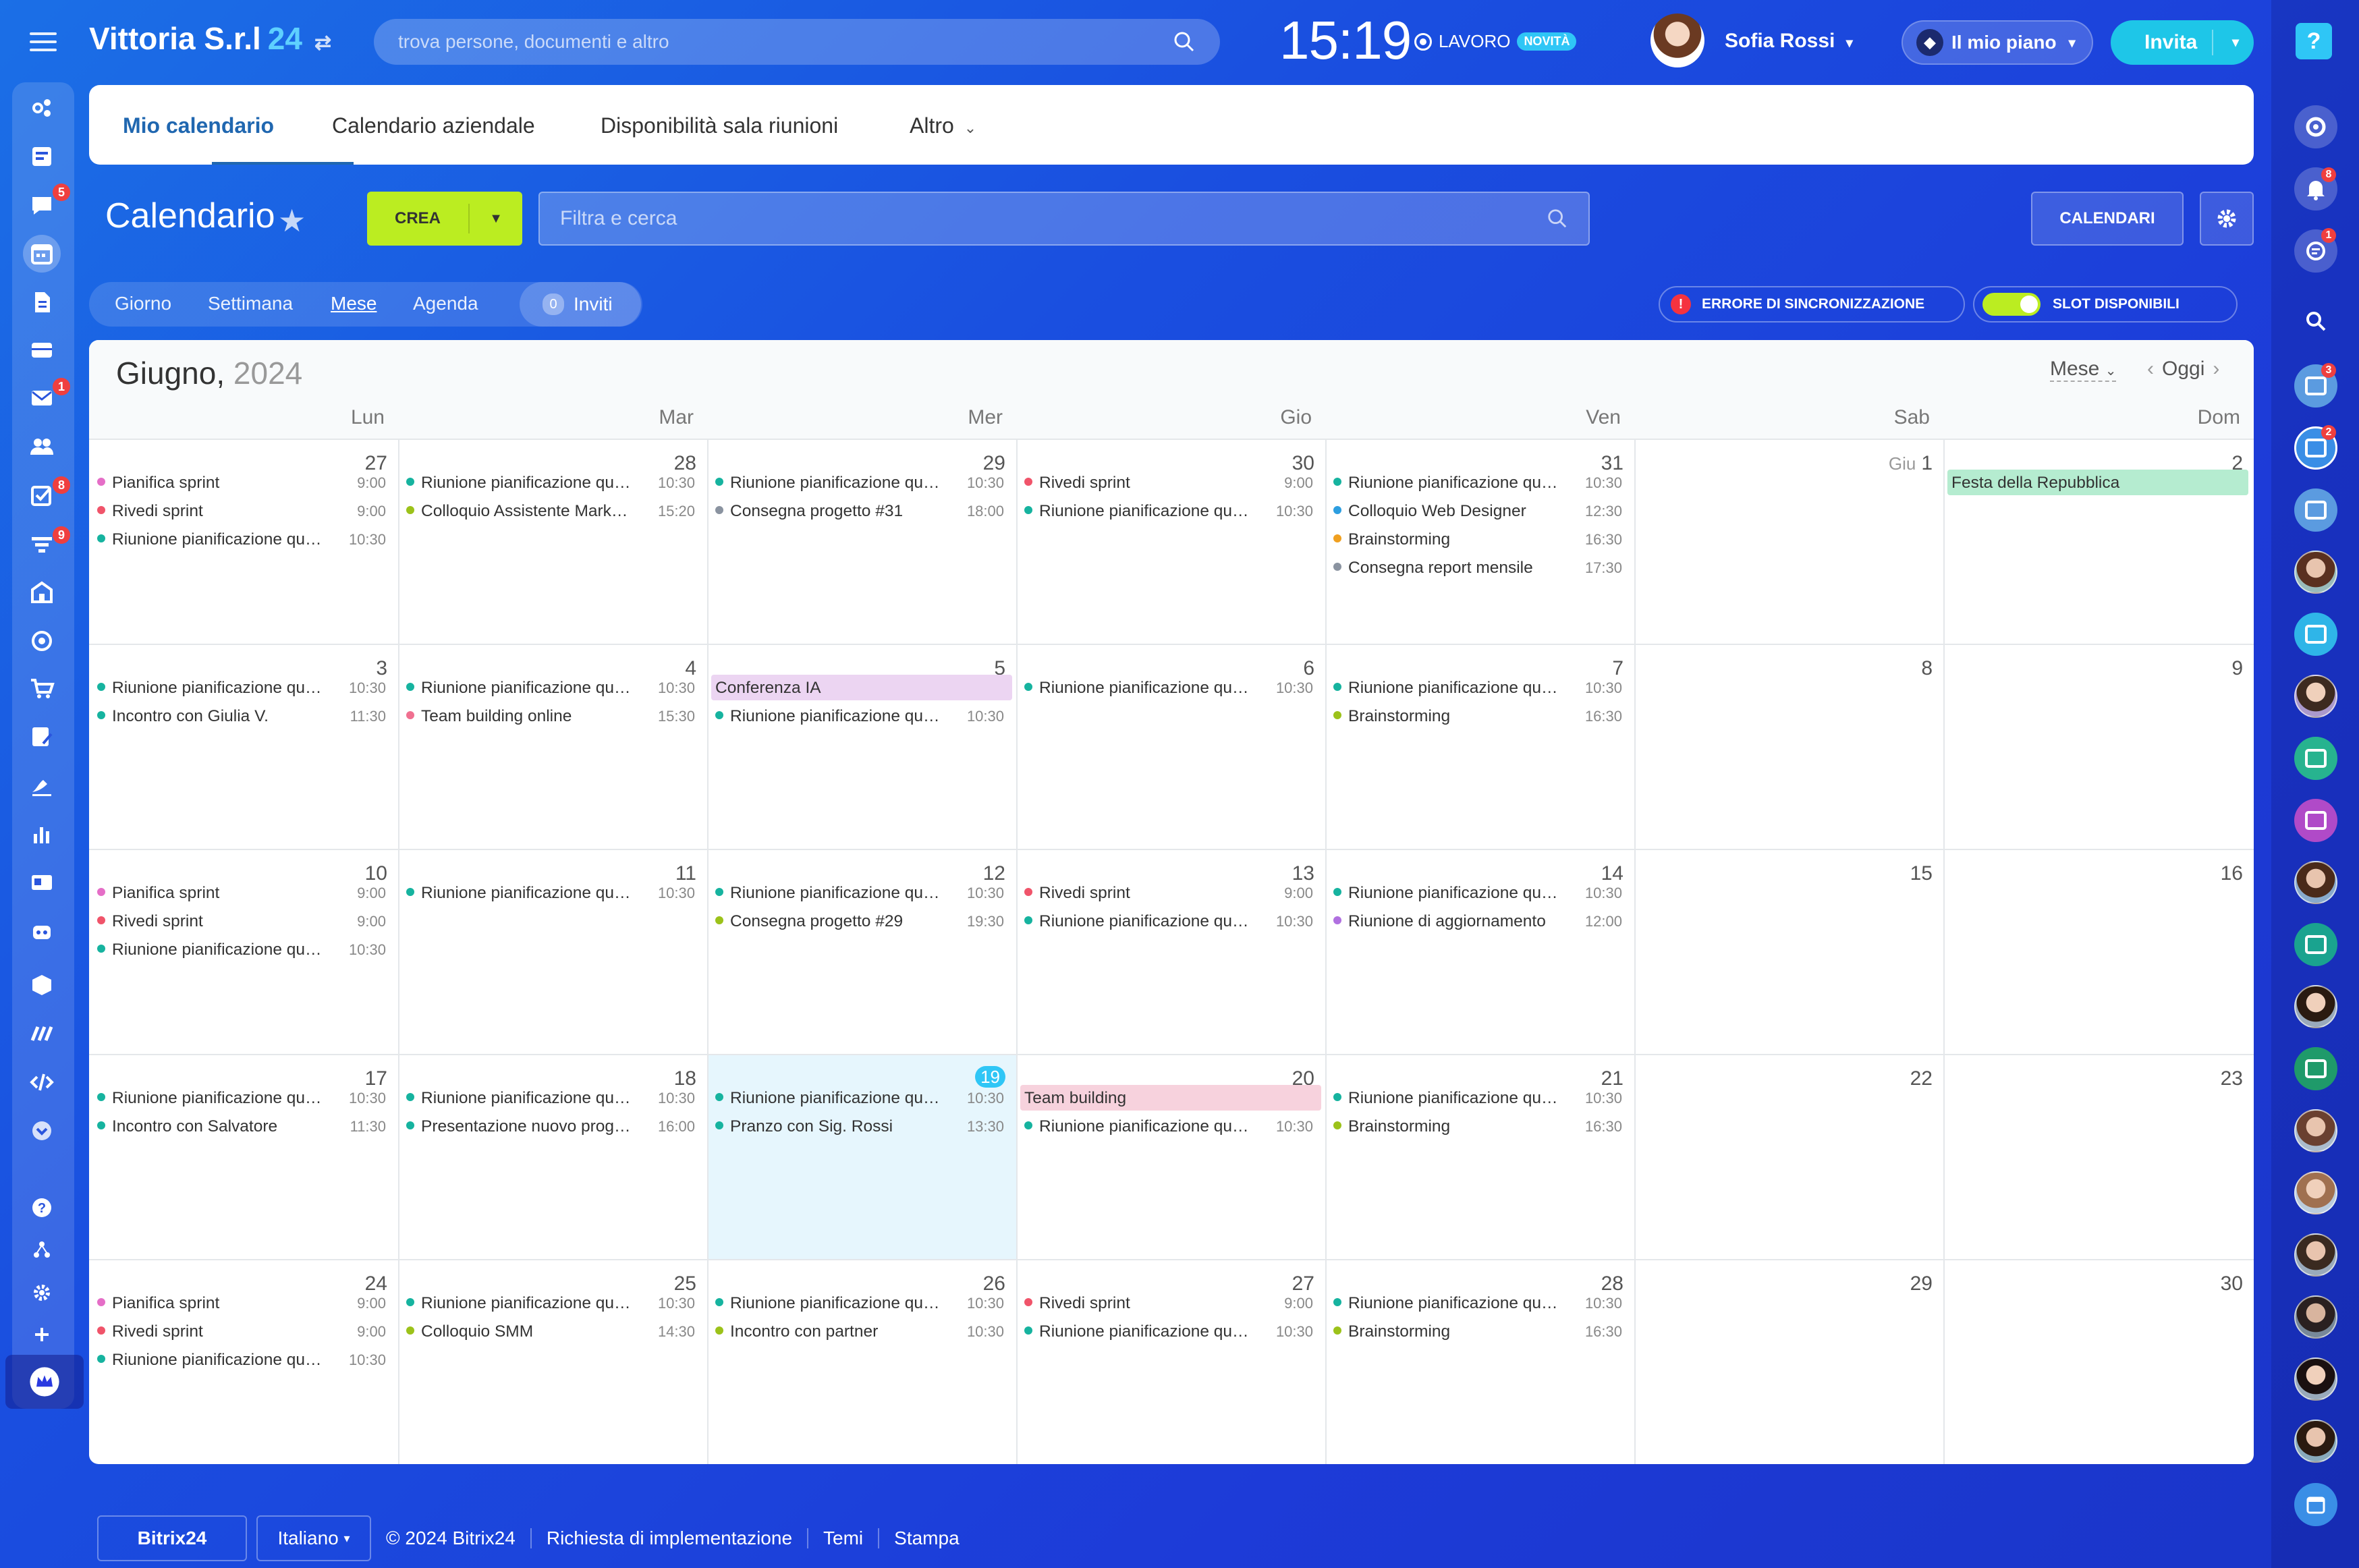  I want to click on robot-icon, so click(42, 931).